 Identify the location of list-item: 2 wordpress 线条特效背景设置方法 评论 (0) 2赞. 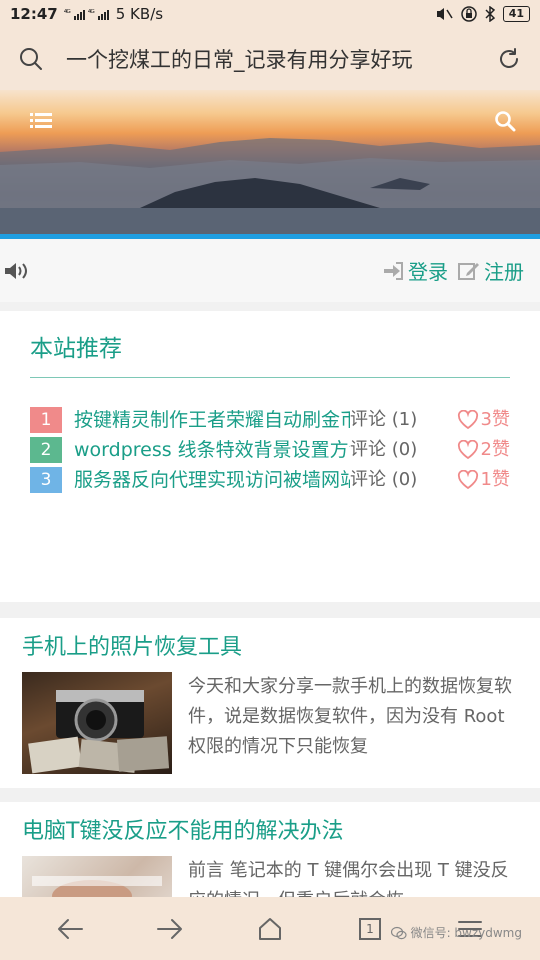
(270, 450).